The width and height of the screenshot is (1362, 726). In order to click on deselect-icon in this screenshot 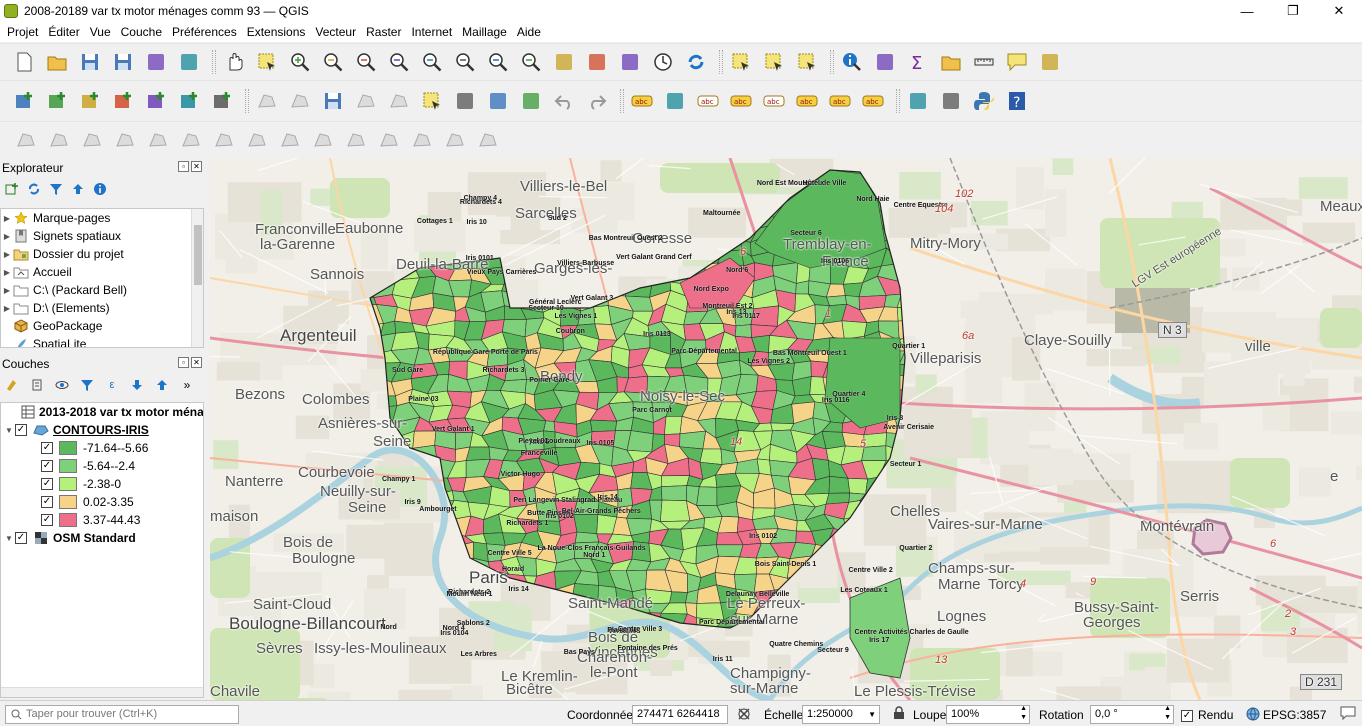, I will do `click(807, 62)`.